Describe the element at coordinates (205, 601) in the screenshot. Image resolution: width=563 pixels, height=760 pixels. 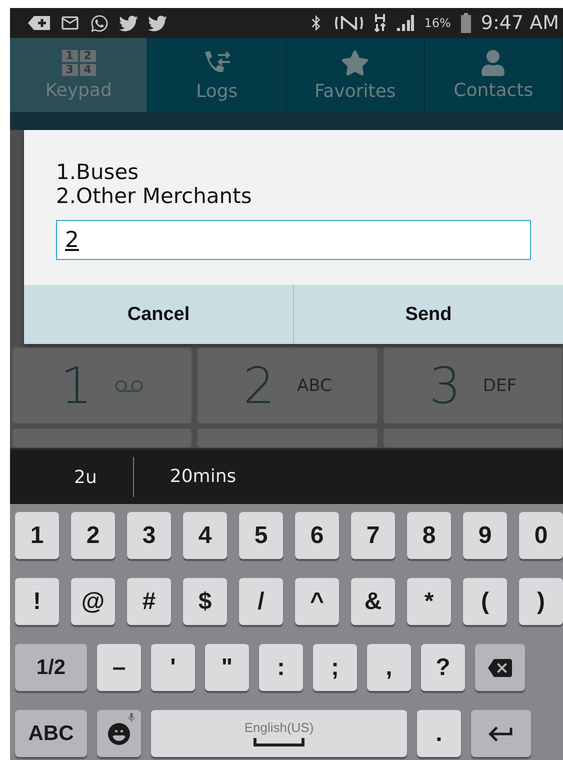
I see `keyboard-key: $` at that location.